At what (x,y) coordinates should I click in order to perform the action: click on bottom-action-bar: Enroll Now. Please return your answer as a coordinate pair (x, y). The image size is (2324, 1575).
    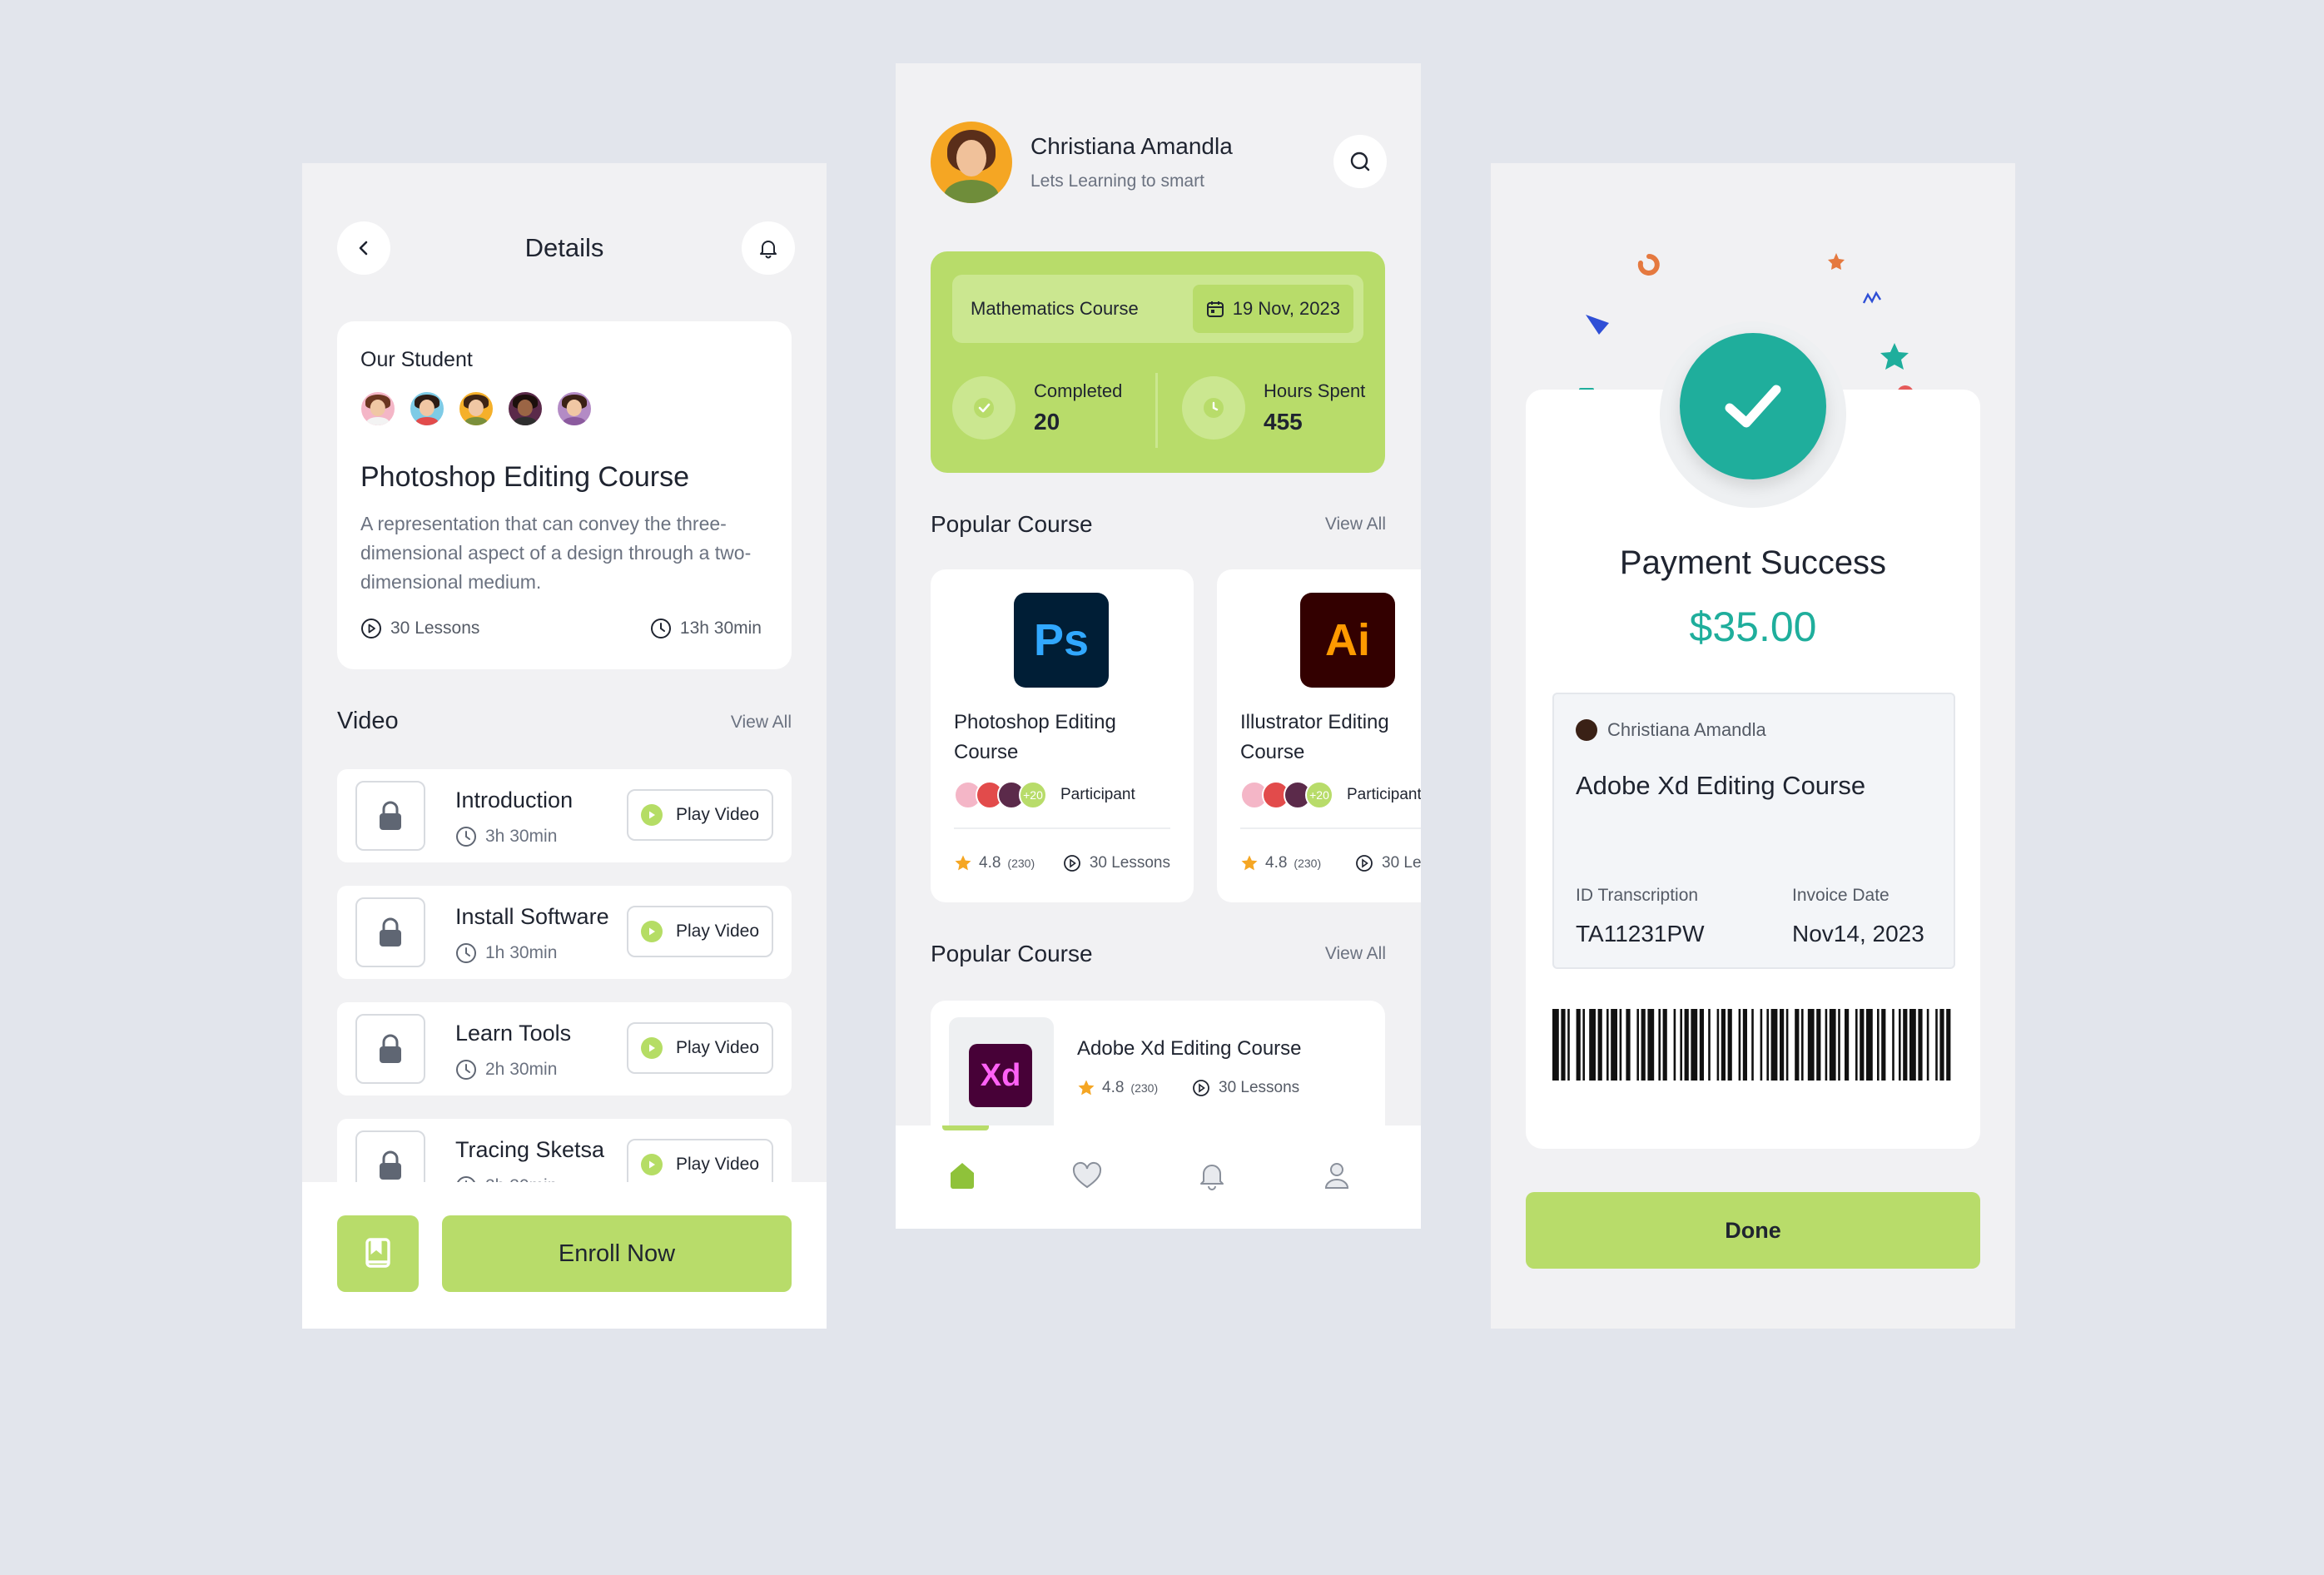
    Looking at the image, I should click on (564, 1256).